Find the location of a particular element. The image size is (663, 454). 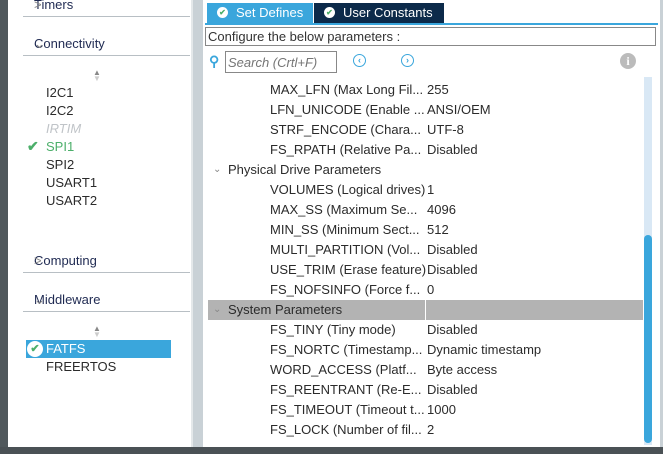

parameter-row: MIN_SS (Minimum Sect... 512 is located at coordinates (425, 230).